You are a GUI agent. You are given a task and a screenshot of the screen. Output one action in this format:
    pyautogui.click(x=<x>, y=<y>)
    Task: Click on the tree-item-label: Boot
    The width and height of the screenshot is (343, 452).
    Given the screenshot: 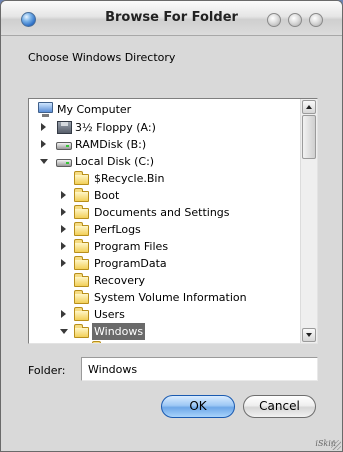 What is the action you would take?
    pyautogui.click(x=107, y=195)
    